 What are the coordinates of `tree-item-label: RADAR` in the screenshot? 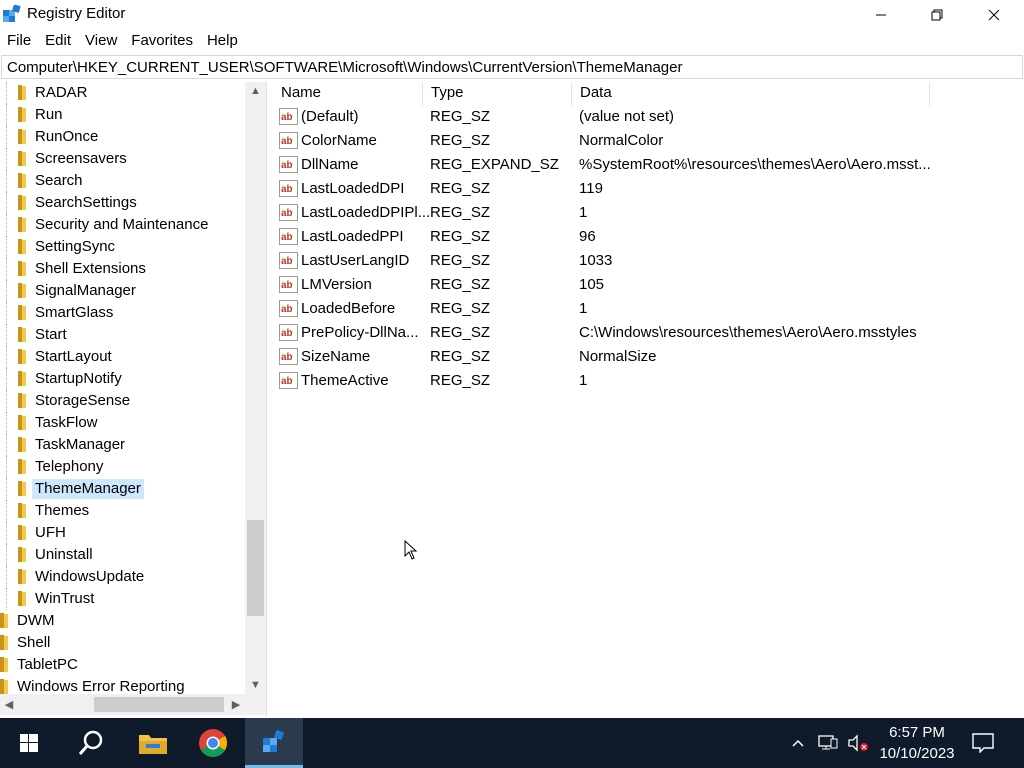 It's located at (61, 92).